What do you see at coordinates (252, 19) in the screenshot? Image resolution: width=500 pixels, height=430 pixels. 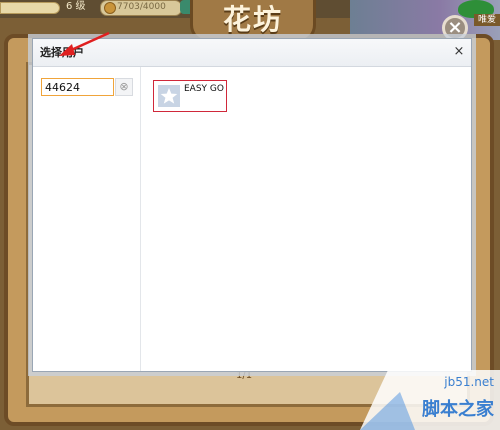 I see `shop-title: 花坊` at bounding box center [252, 19].